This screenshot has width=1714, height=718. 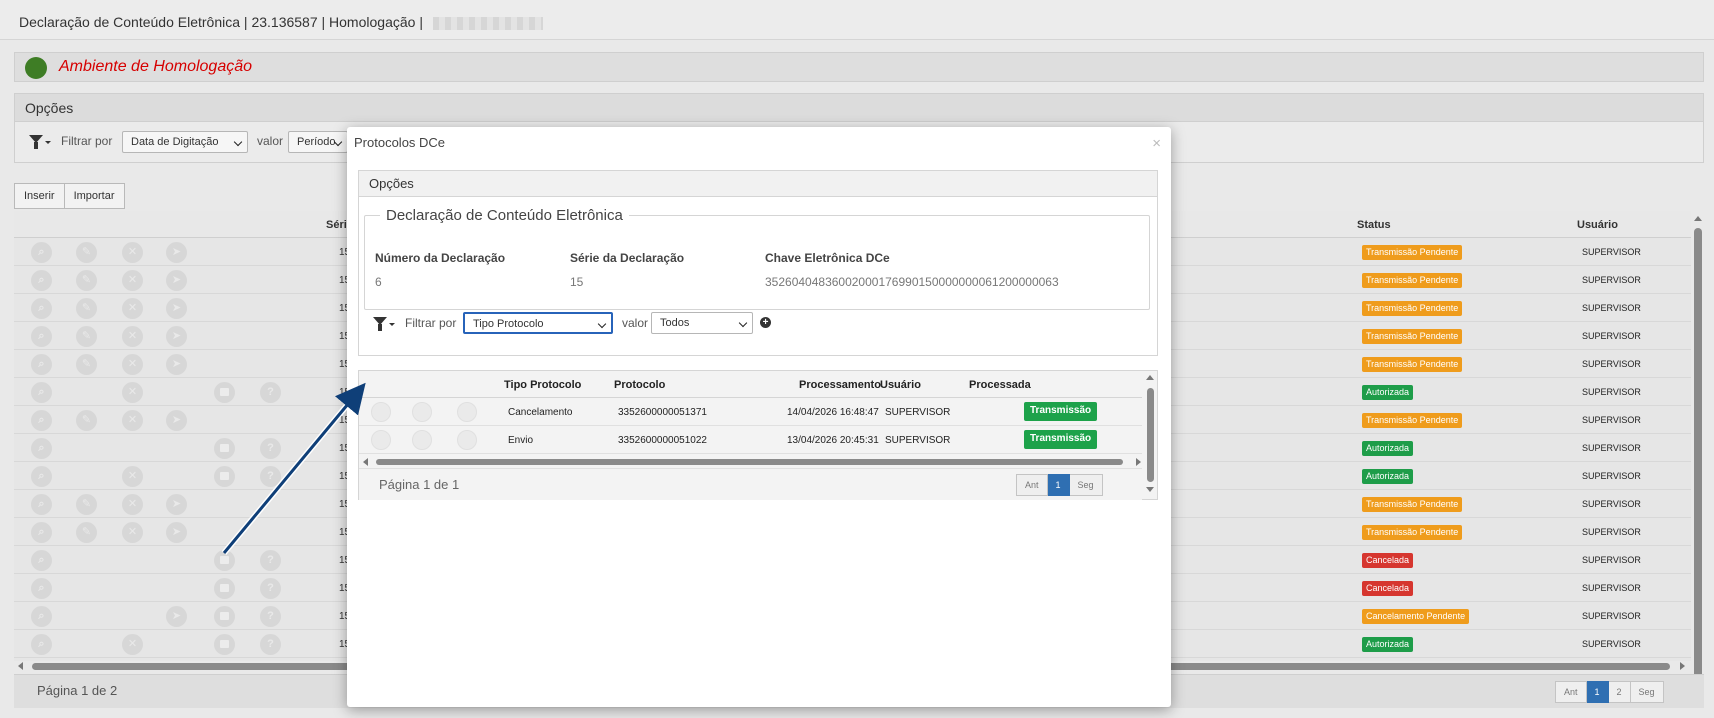 I want to click on insert-button: Inserir, so click(x=39, y=196).